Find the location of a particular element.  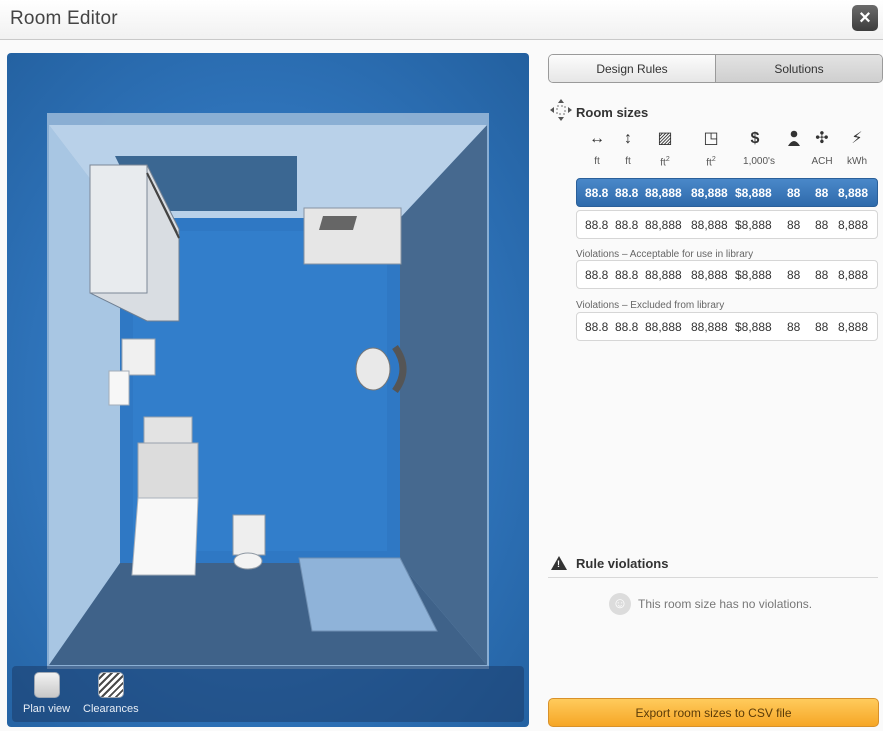

plan-view-label: Plan view is located at coordinates (47, 709).